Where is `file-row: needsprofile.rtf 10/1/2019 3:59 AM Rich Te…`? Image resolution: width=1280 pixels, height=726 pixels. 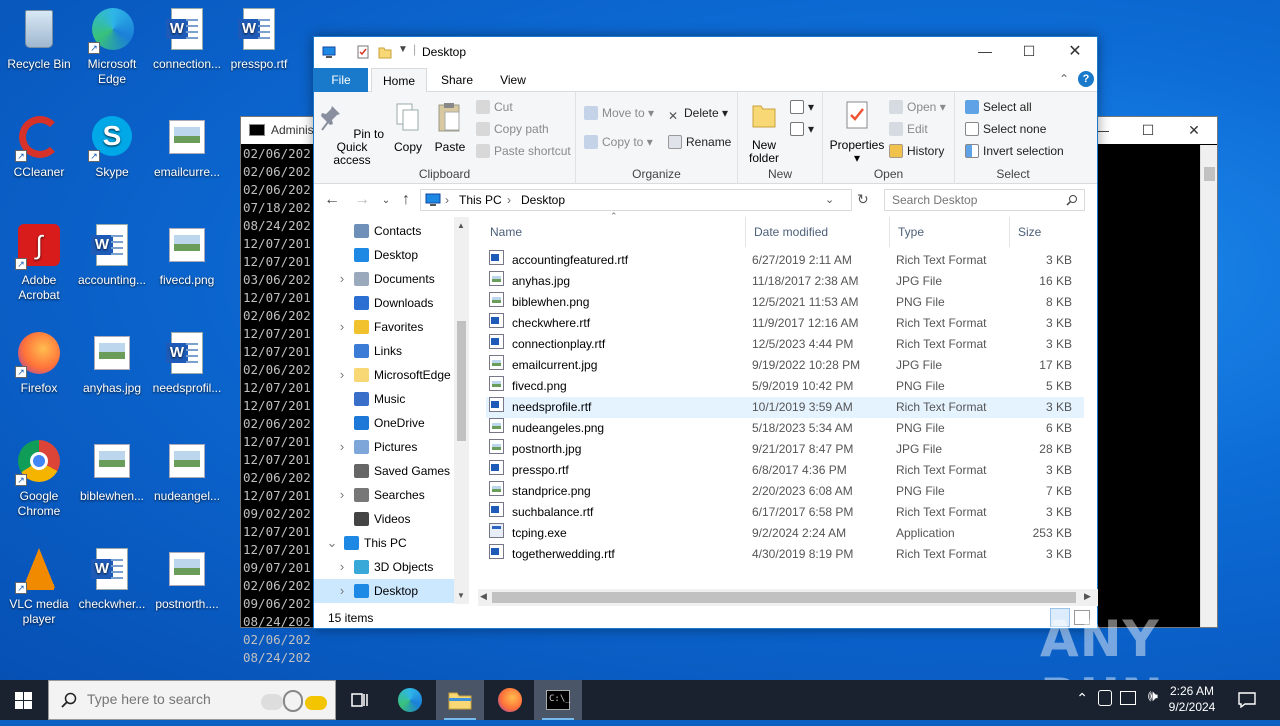
file-row: needsprofile.rtf 10/1/2019 3:59 AM Rich Te… is located at coordinates (785, 407).